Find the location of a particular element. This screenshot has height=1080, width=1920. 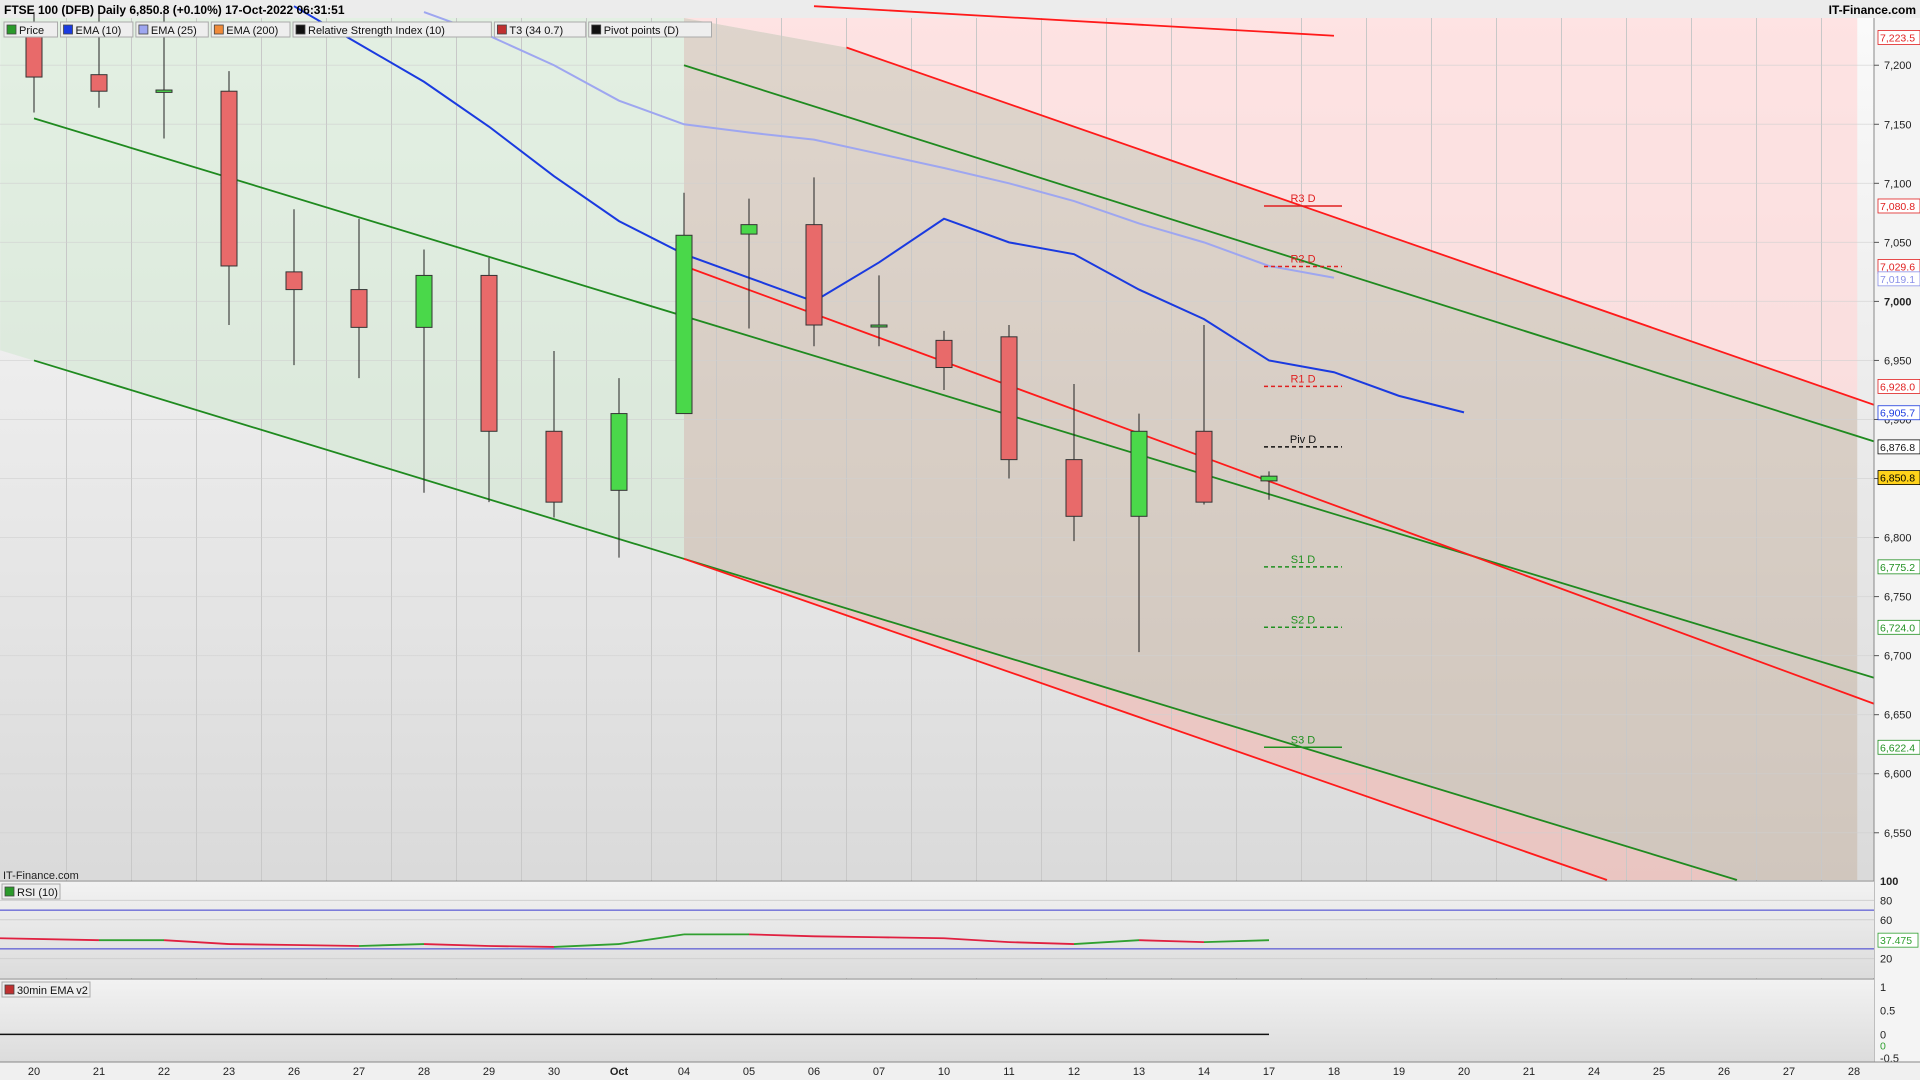

x-tick-label: 11 is located at coordinates (1008, 1072).